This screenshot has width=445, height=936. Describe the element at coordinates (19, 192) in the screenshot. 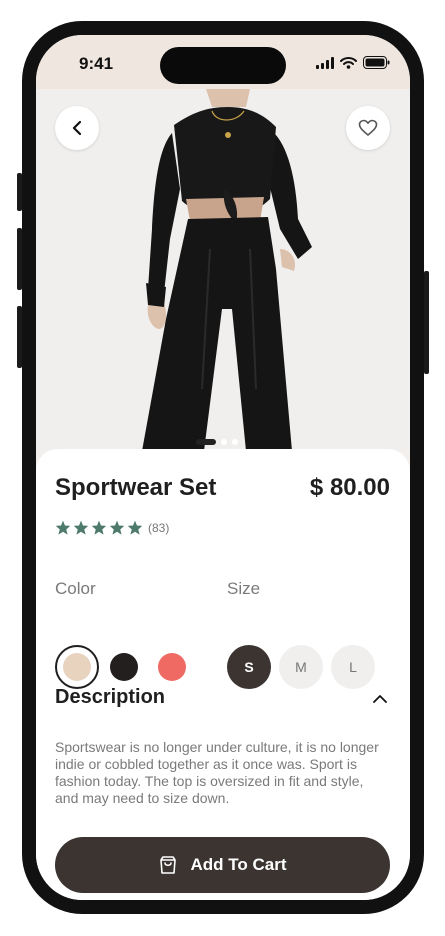

I see `mute-switch` at that location.